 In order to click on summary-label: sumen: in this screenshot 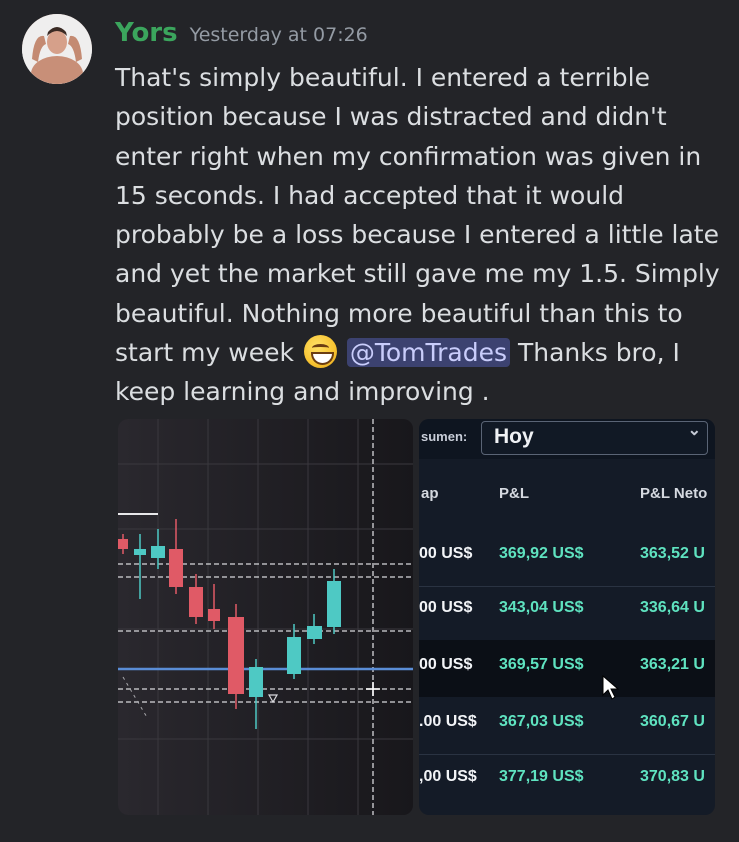, I will do `click(444, 436)`.